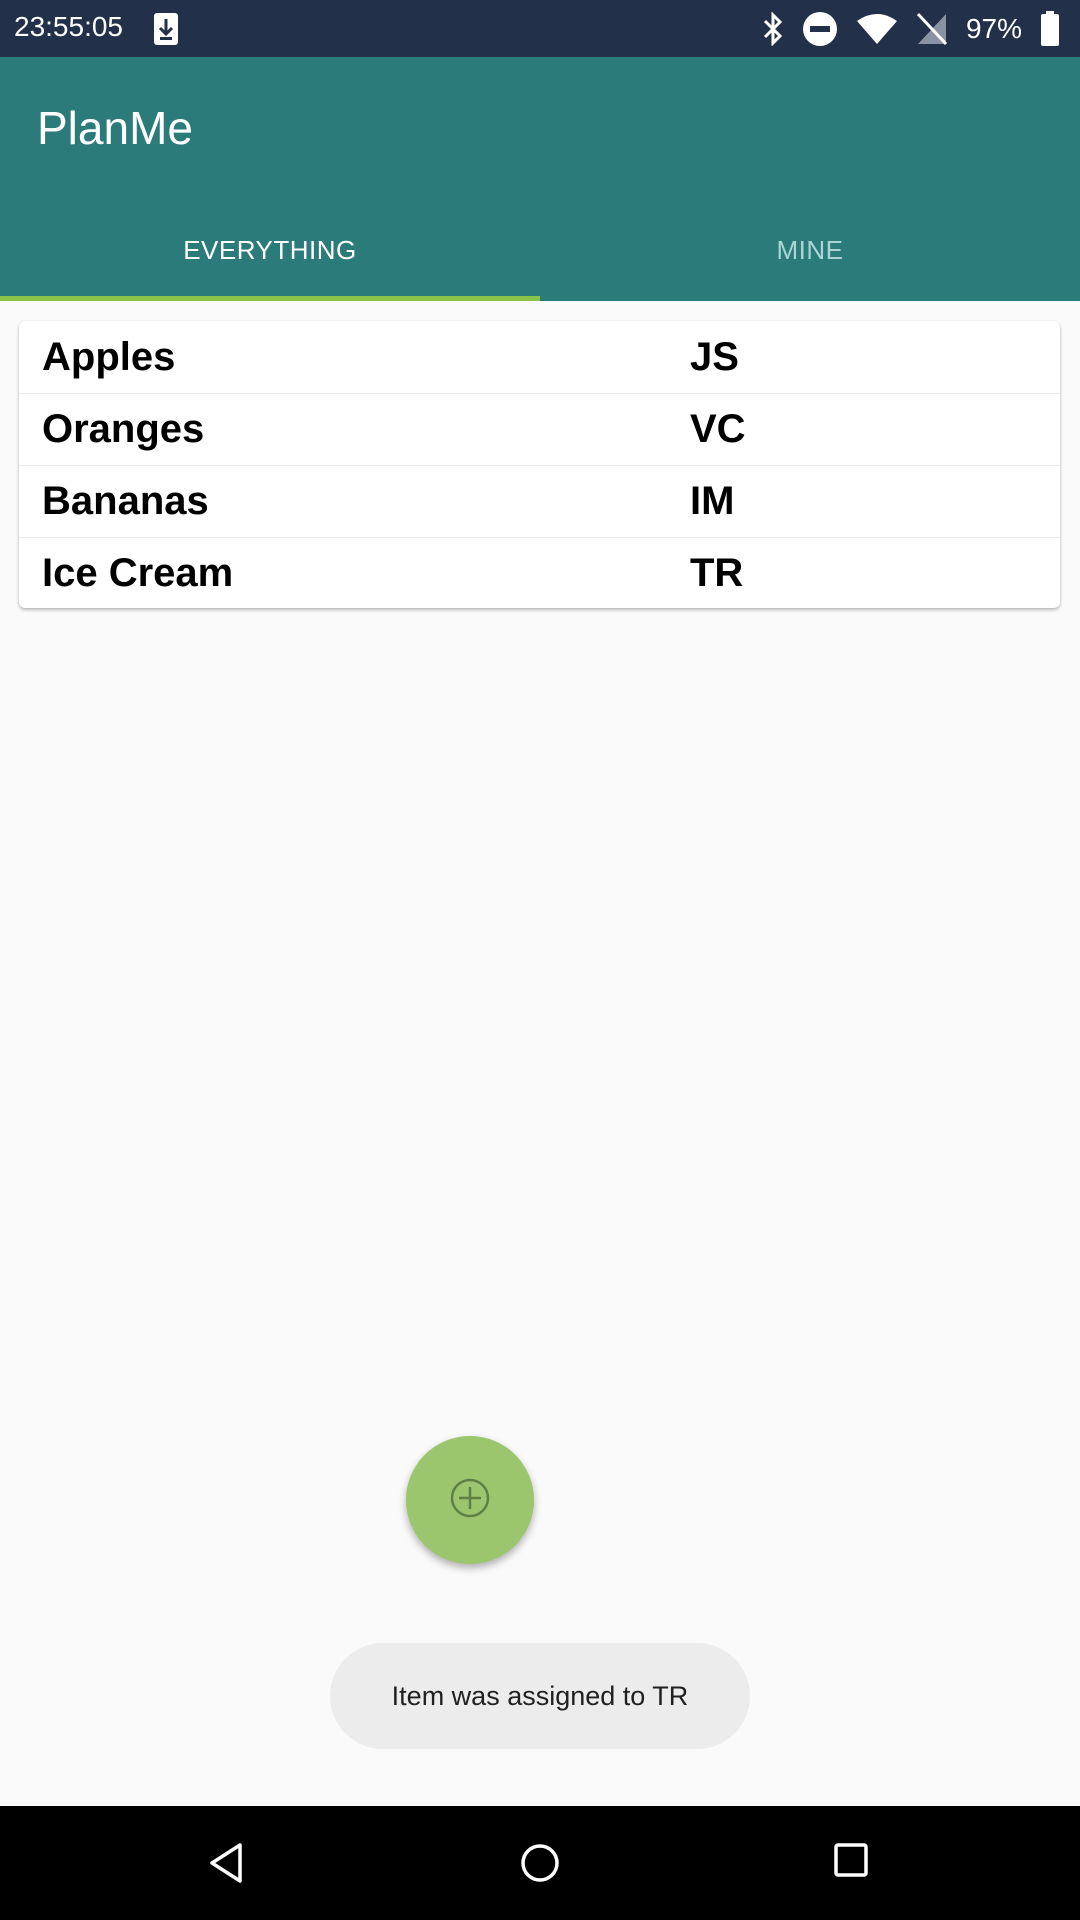 The width and height of the screenshot is (1080, 1920). Describe the element at coordinates (810, 250) in the screenshot. I see `tab-mine: MINE` at that location.